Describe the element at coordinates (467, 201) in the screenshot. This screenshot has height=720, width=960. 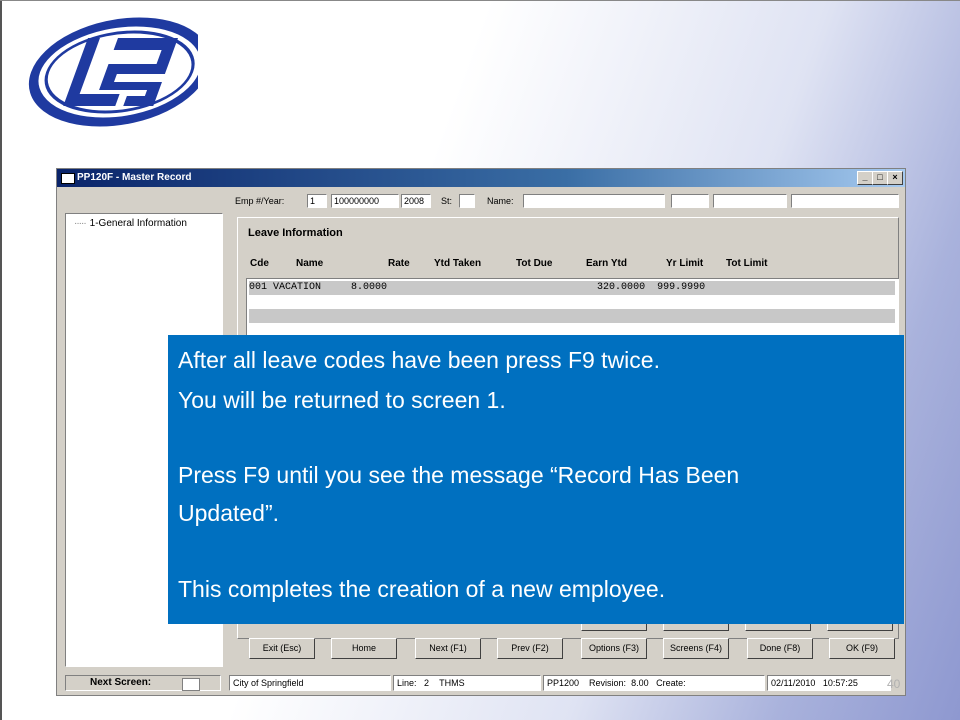
I see `status-field` at that location.